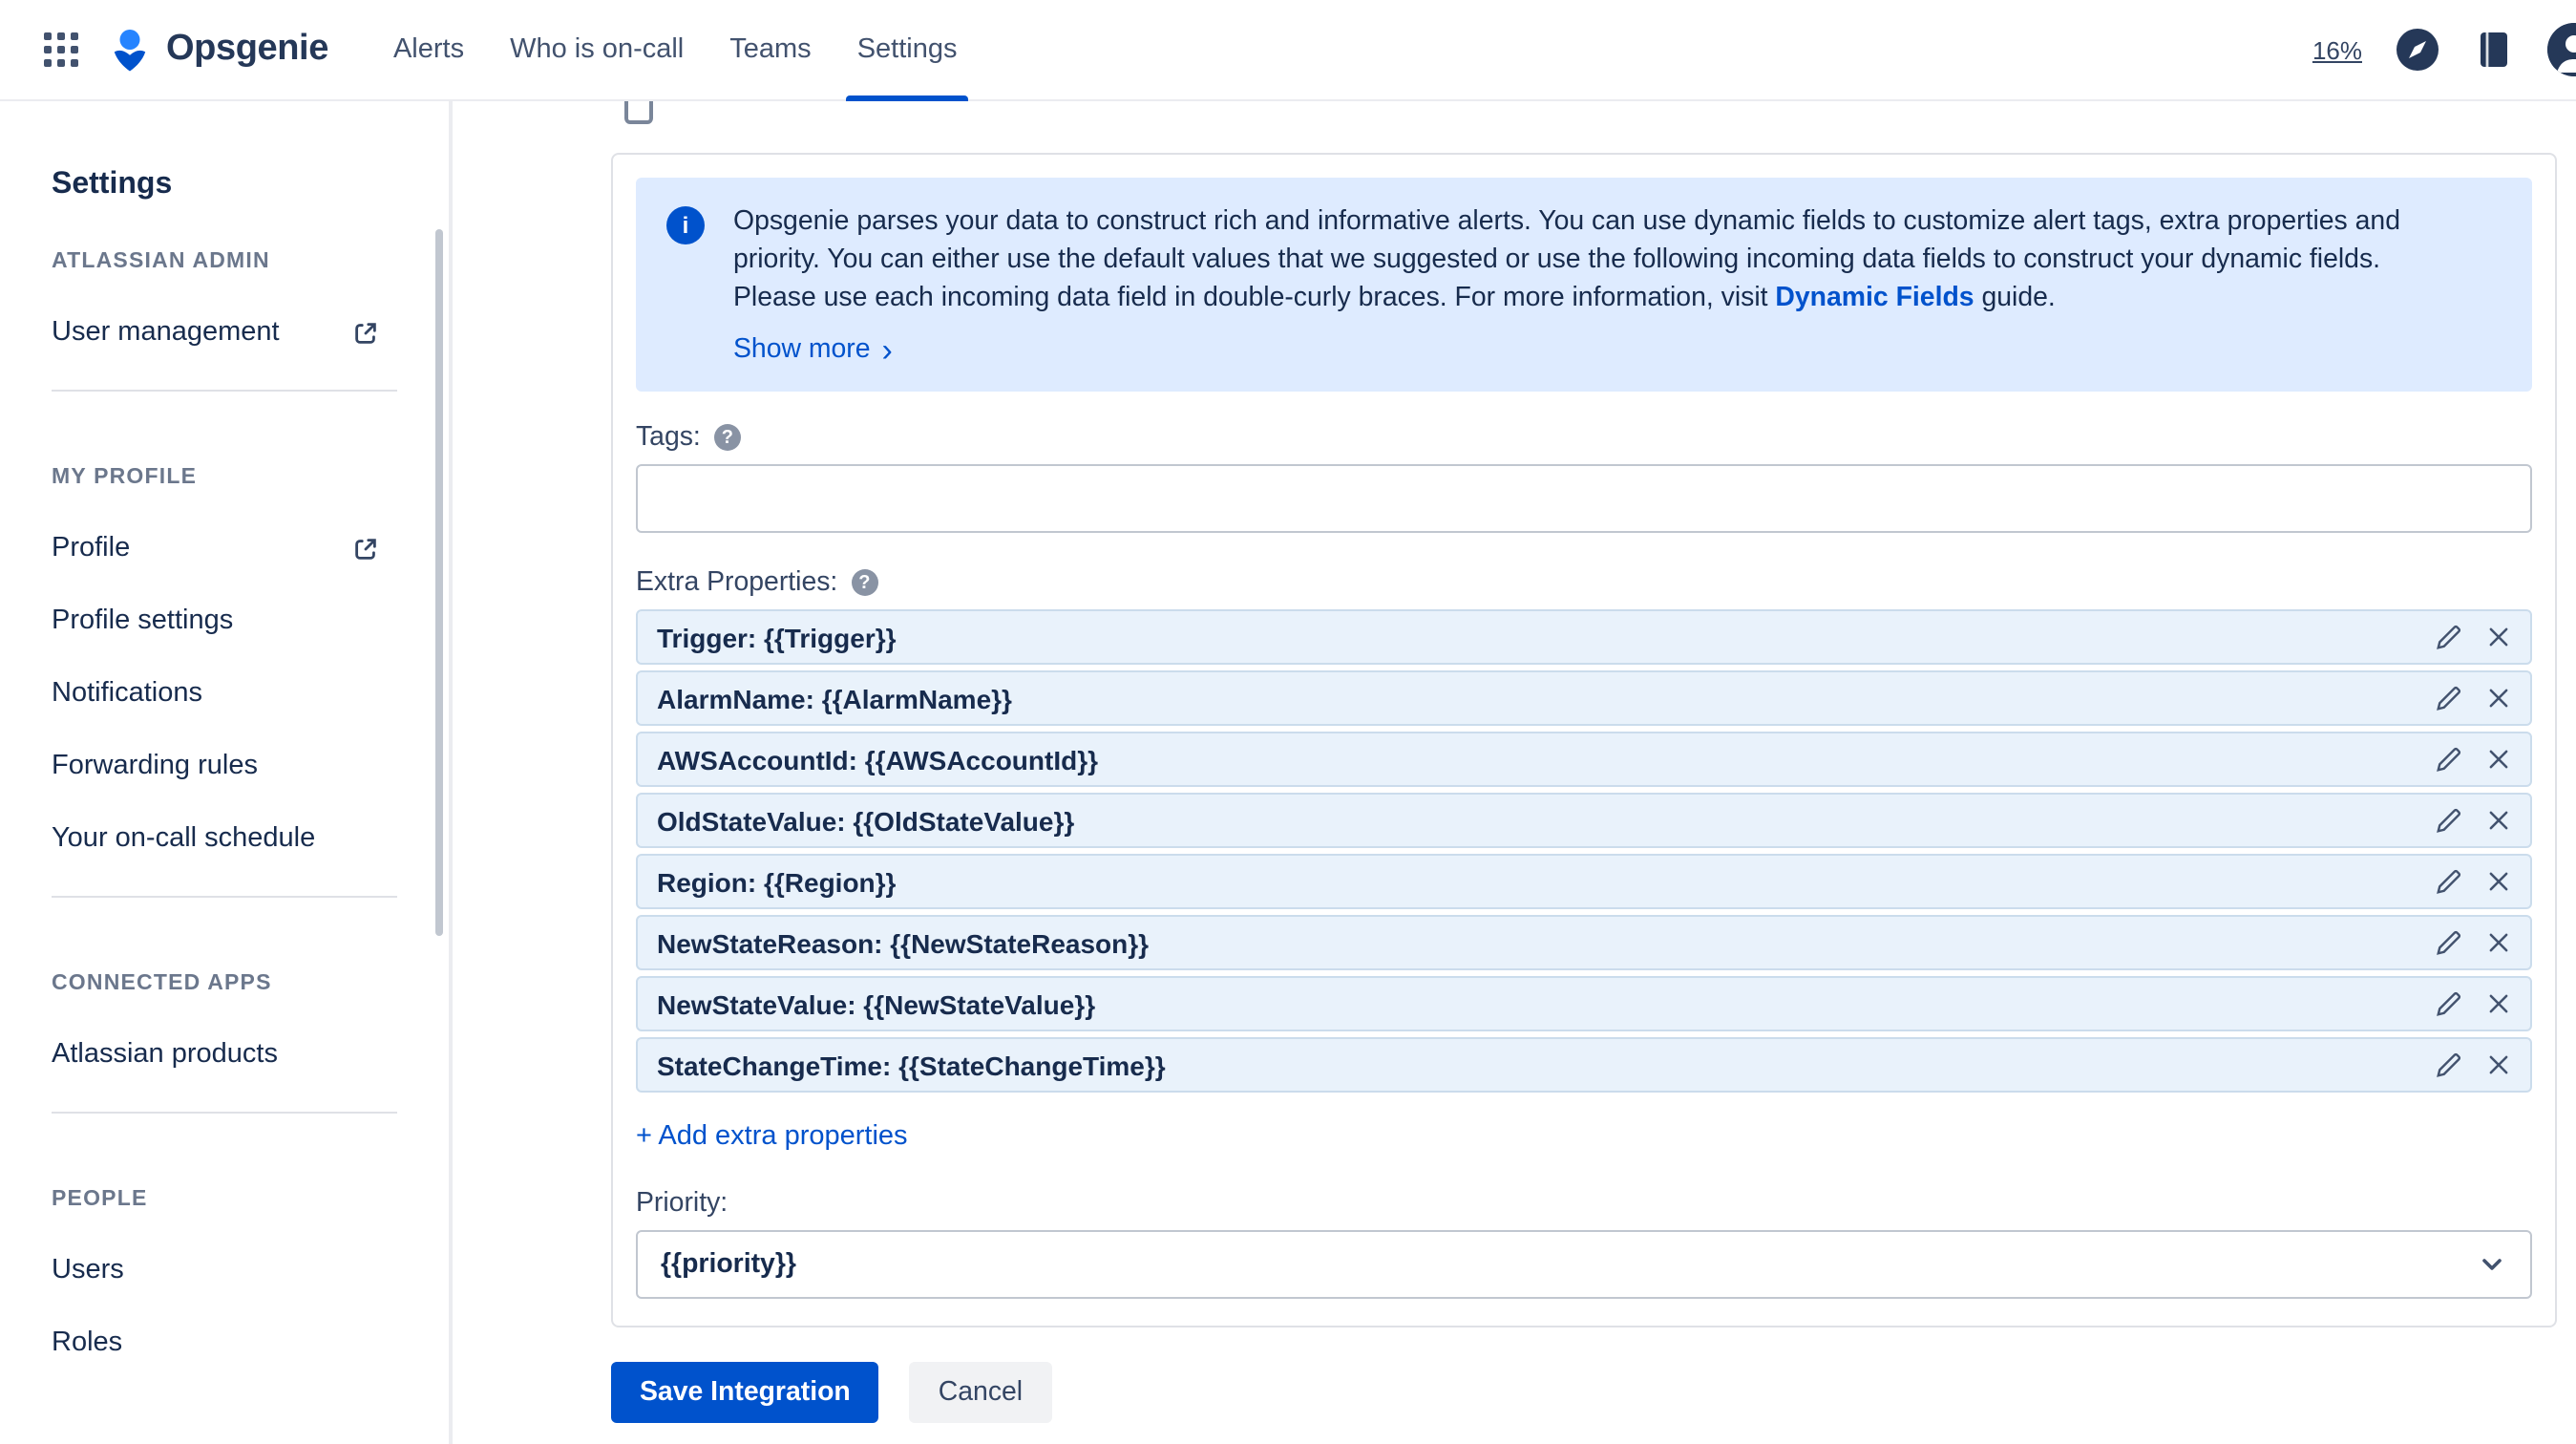 This screenshot has width=2576, height=1444. I want to click on extra-property-row: AlarmName: {{AlarmName}}, so click(1584, 698).